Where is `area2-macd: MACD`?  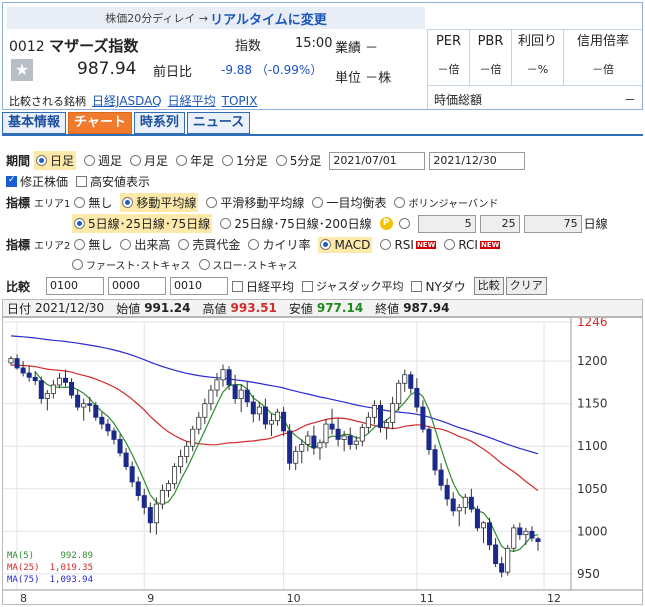 area2-macd: MACD is located at coordinates (345, 244).